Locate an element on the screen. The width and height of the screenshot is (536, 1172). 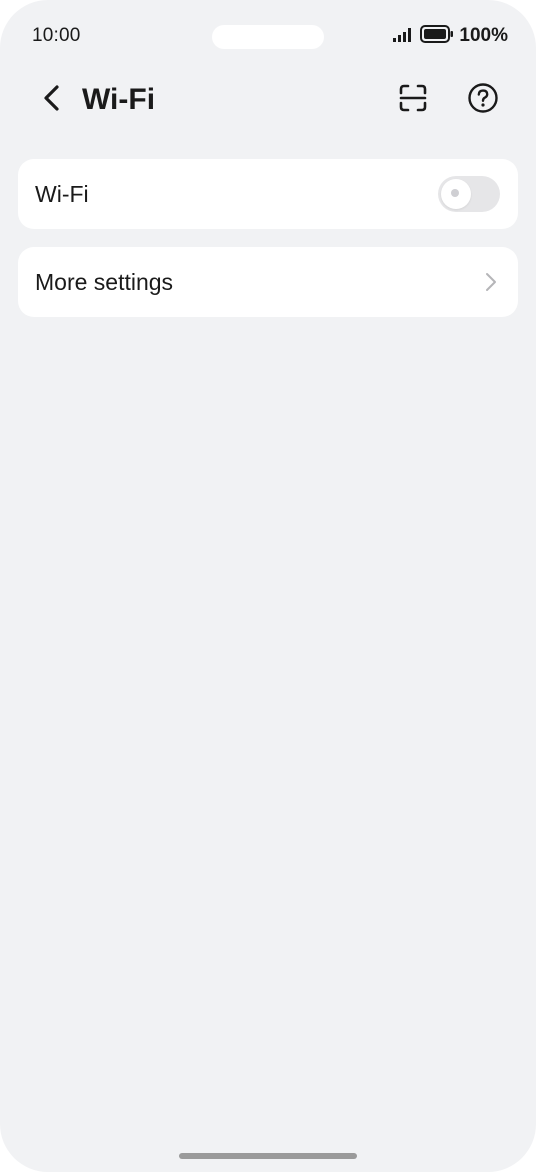
wifi-label: Wi-Fi is located at coordinates (62, 194).